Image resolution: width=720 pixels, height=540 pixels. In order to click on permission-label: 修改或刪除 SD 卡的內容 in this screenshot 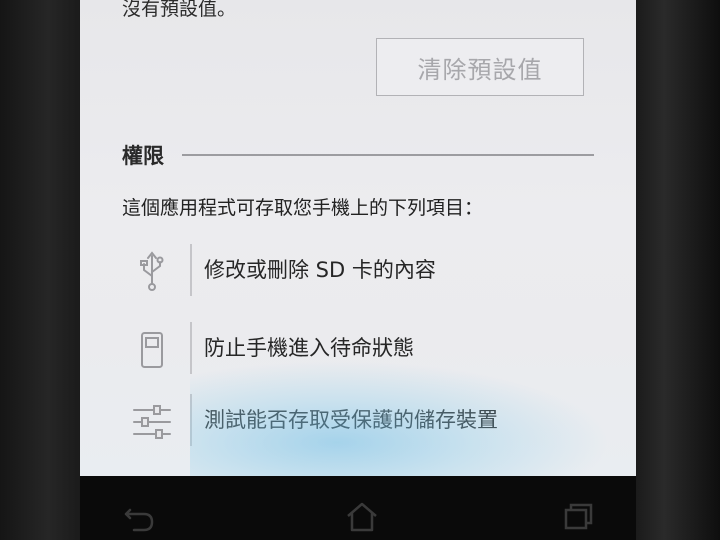, I will do `click(320, 270)`.